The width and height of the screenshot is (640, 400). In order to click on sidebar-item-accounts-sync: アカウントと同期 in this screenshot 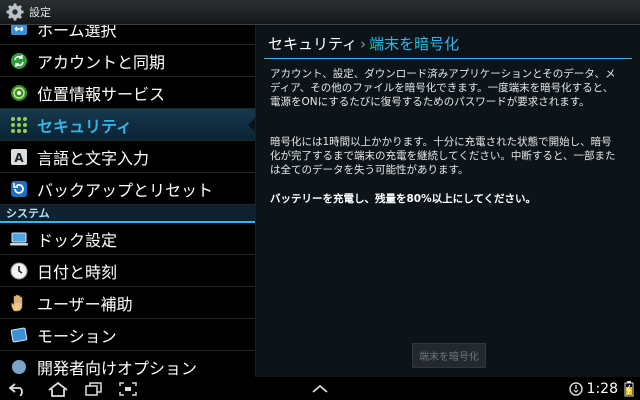, I will do `click(127, 61)`.